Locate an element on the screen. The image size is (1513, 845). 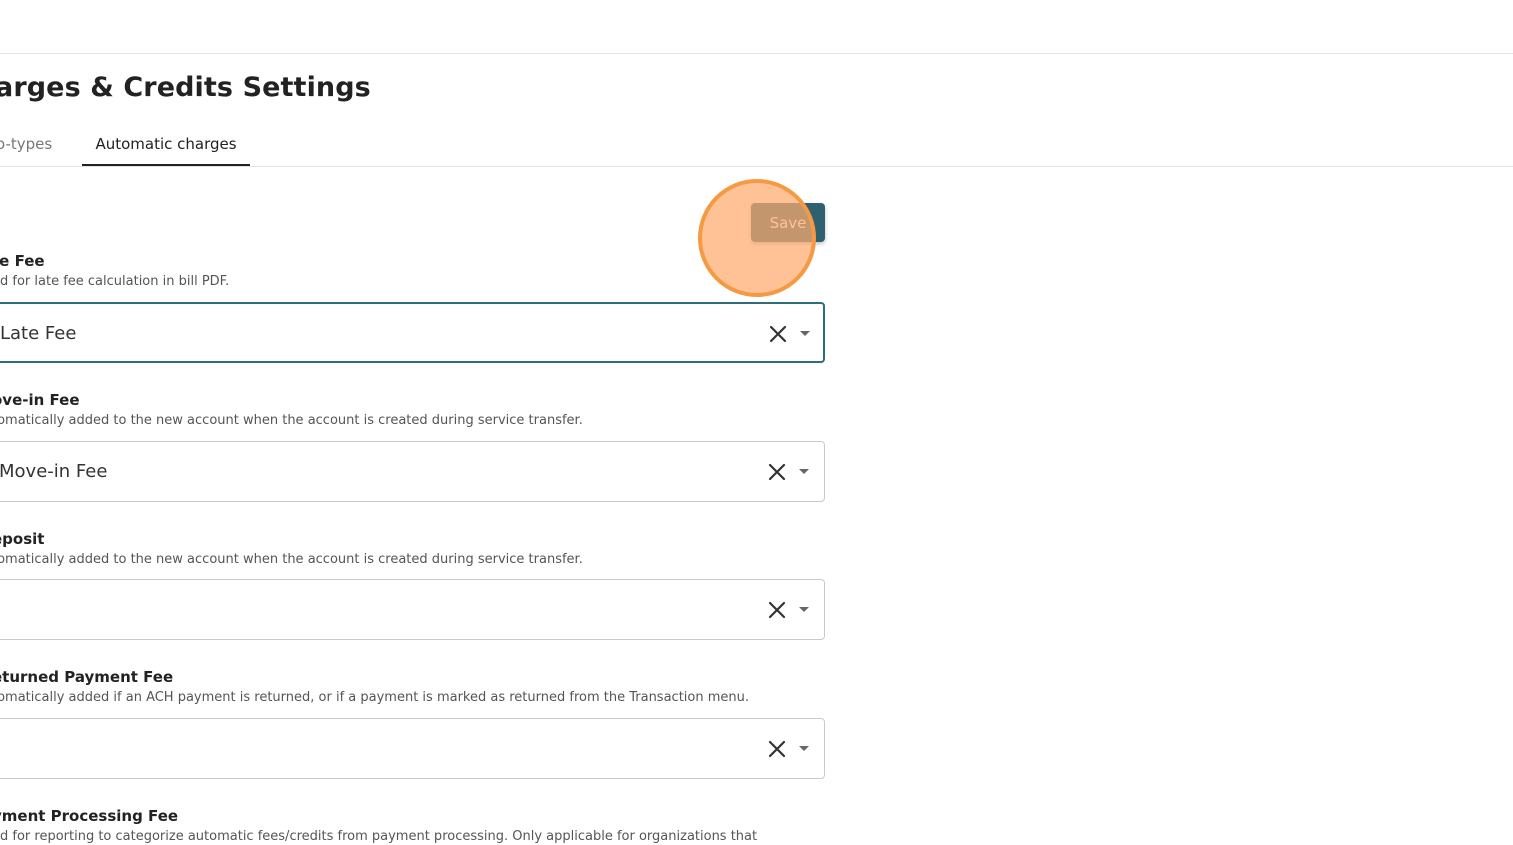
move-in-fee-label: ove-in Fee is located at coordinates (40, 400).